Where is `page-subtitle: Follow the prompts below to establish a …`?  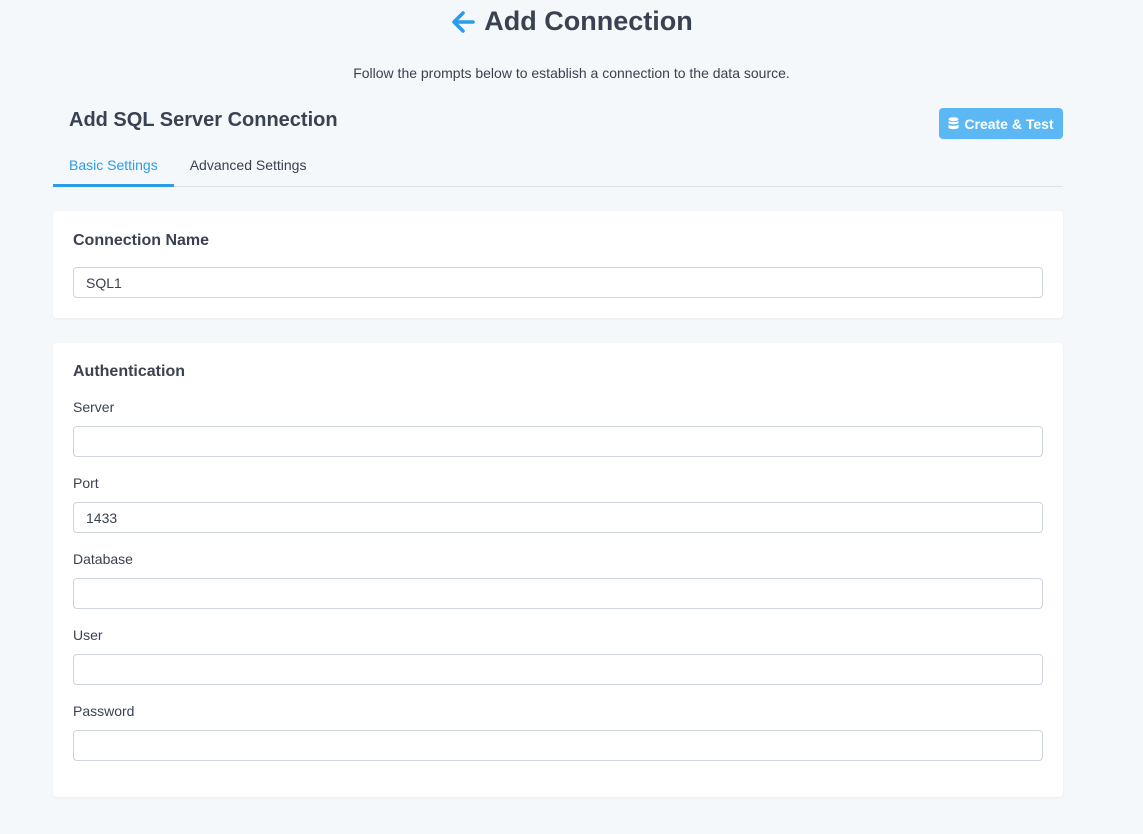 page-subtitle: Follow the prompts below to establish a … is located at coordinates (571, 73).